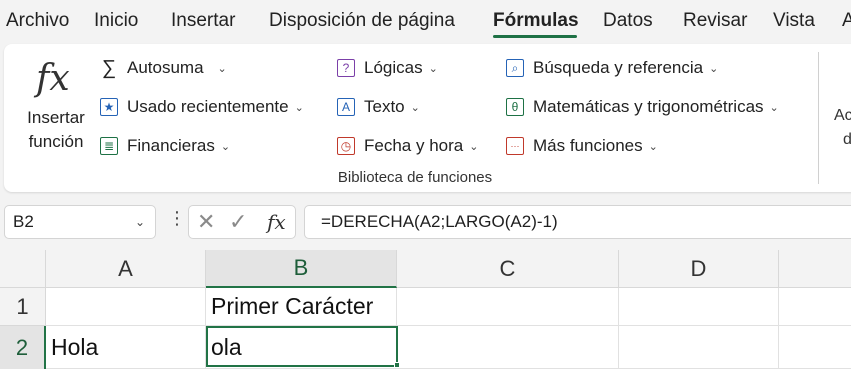 Image resolution: width=851 pixels, height=369 pixels. What do you see at coordinates (346, 107) in the screenshot?
I see `text-book-icon: A` at bounding box center [346, 107].